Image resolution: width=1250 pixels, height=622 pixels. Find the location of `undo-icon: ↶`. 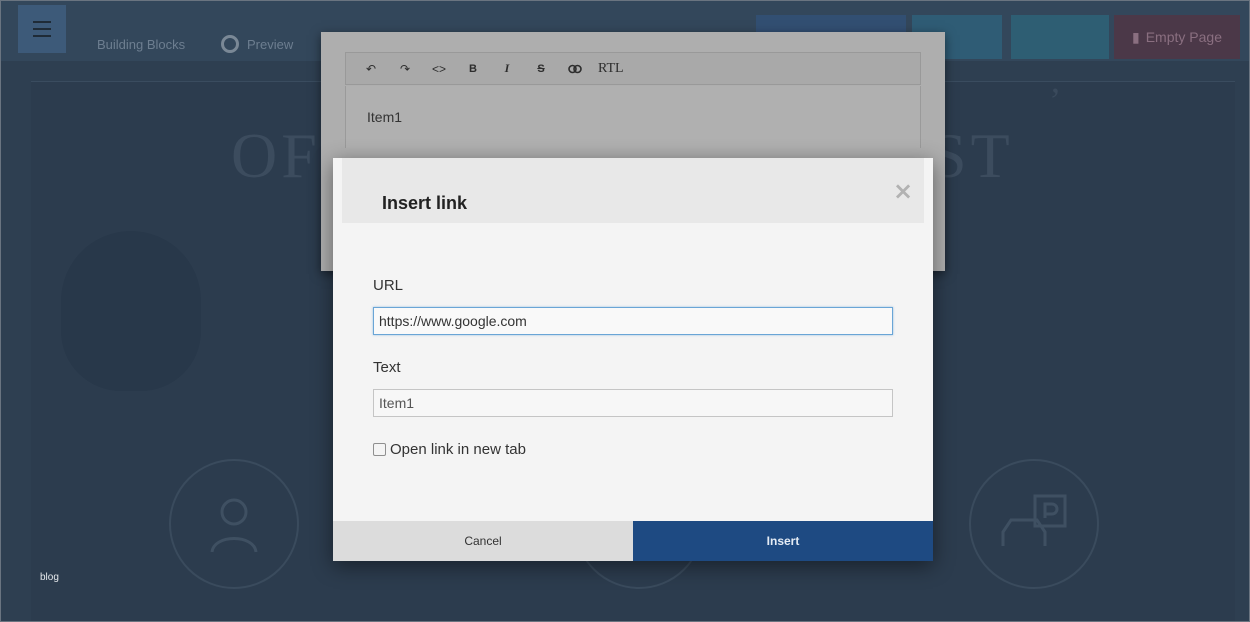

undo-icon: ↶ is located at coordinates (371, 68).